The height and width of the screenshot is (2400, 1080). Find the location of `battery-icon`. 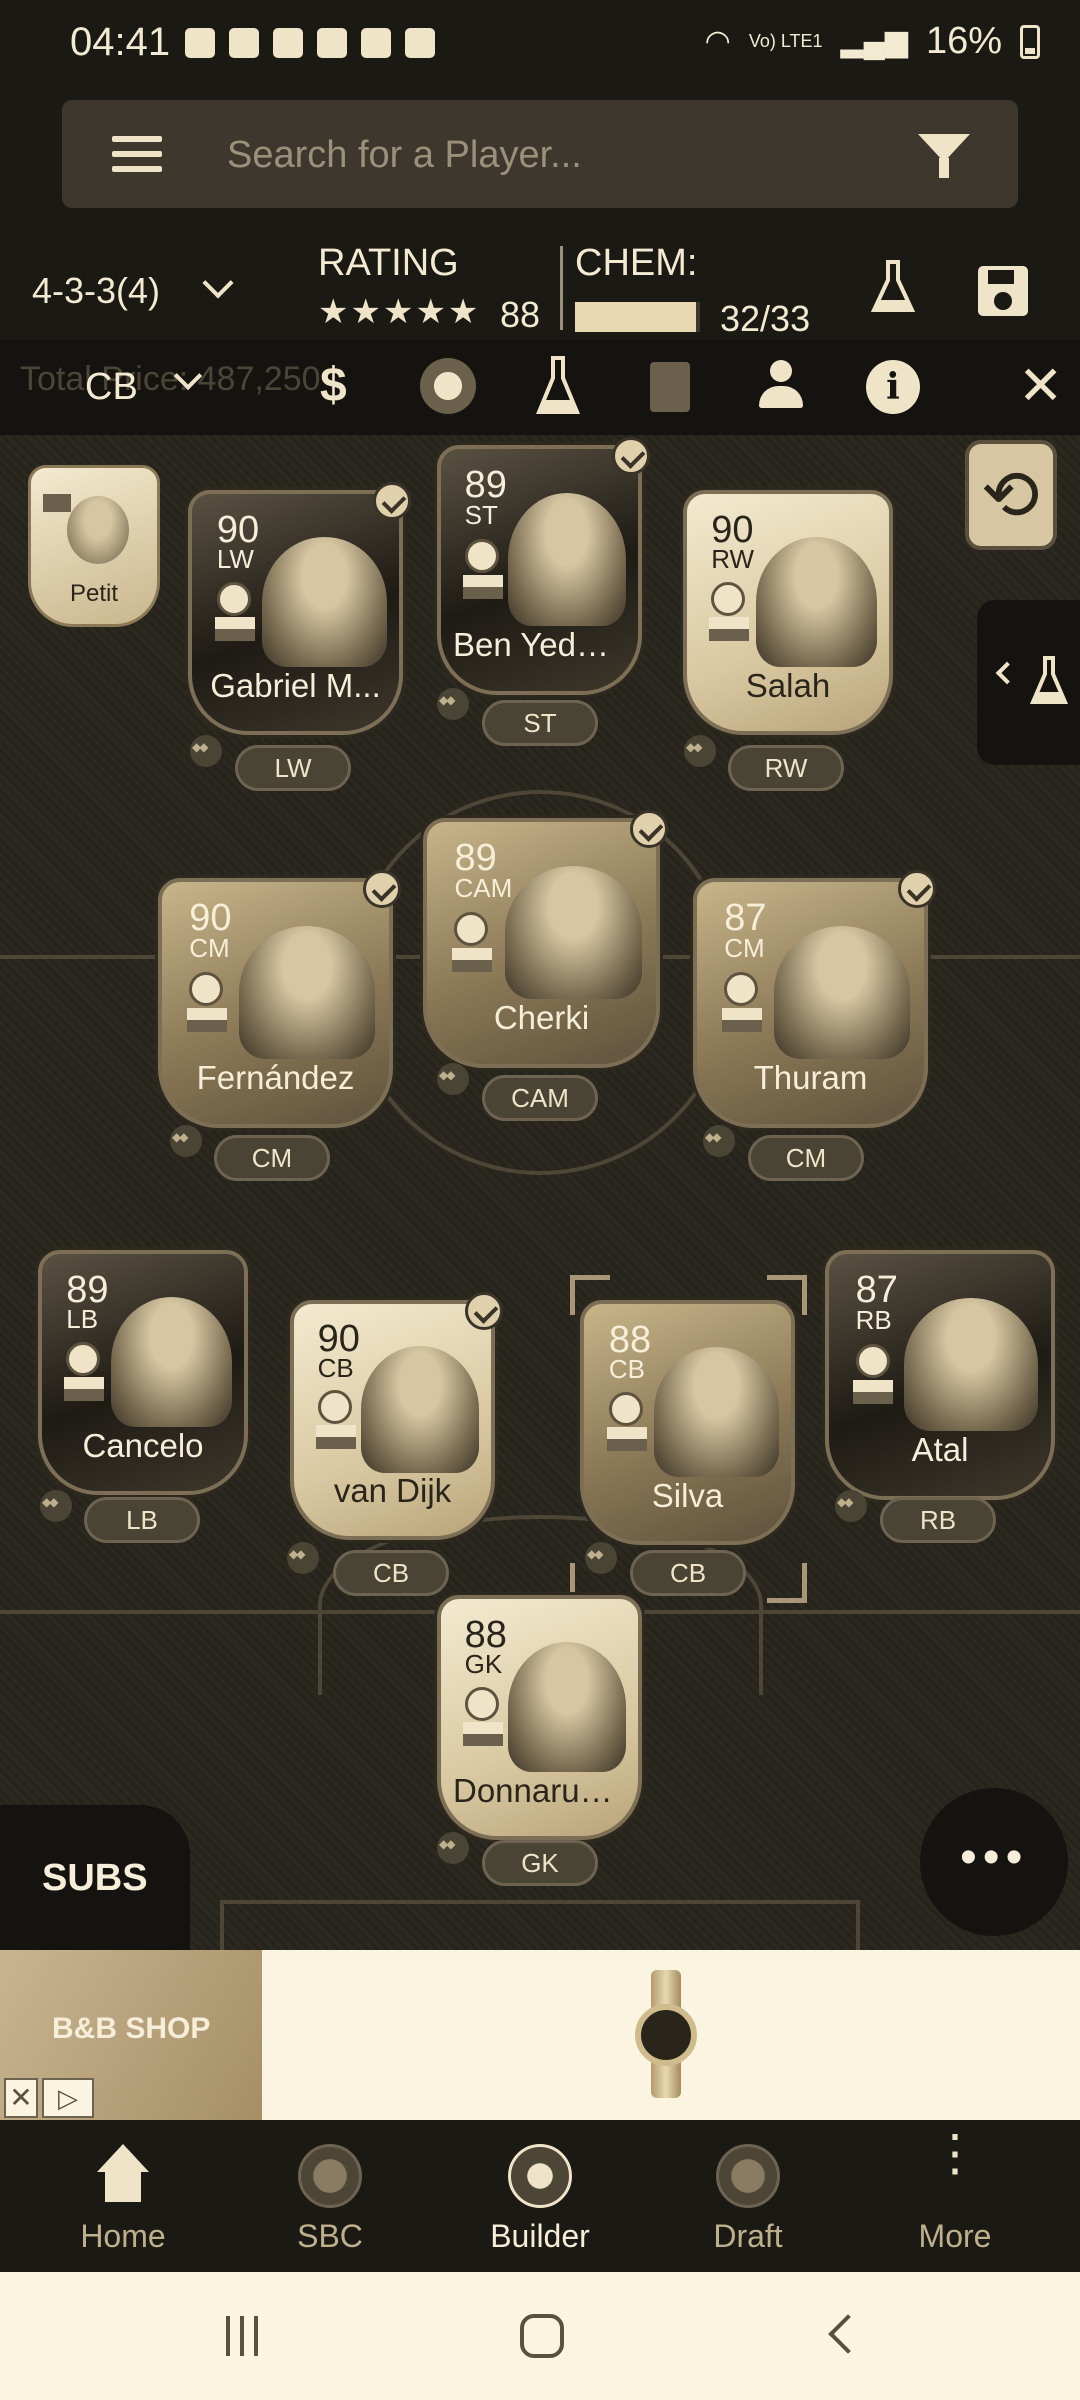

battery-icon is located at coordinates (1030, 41).